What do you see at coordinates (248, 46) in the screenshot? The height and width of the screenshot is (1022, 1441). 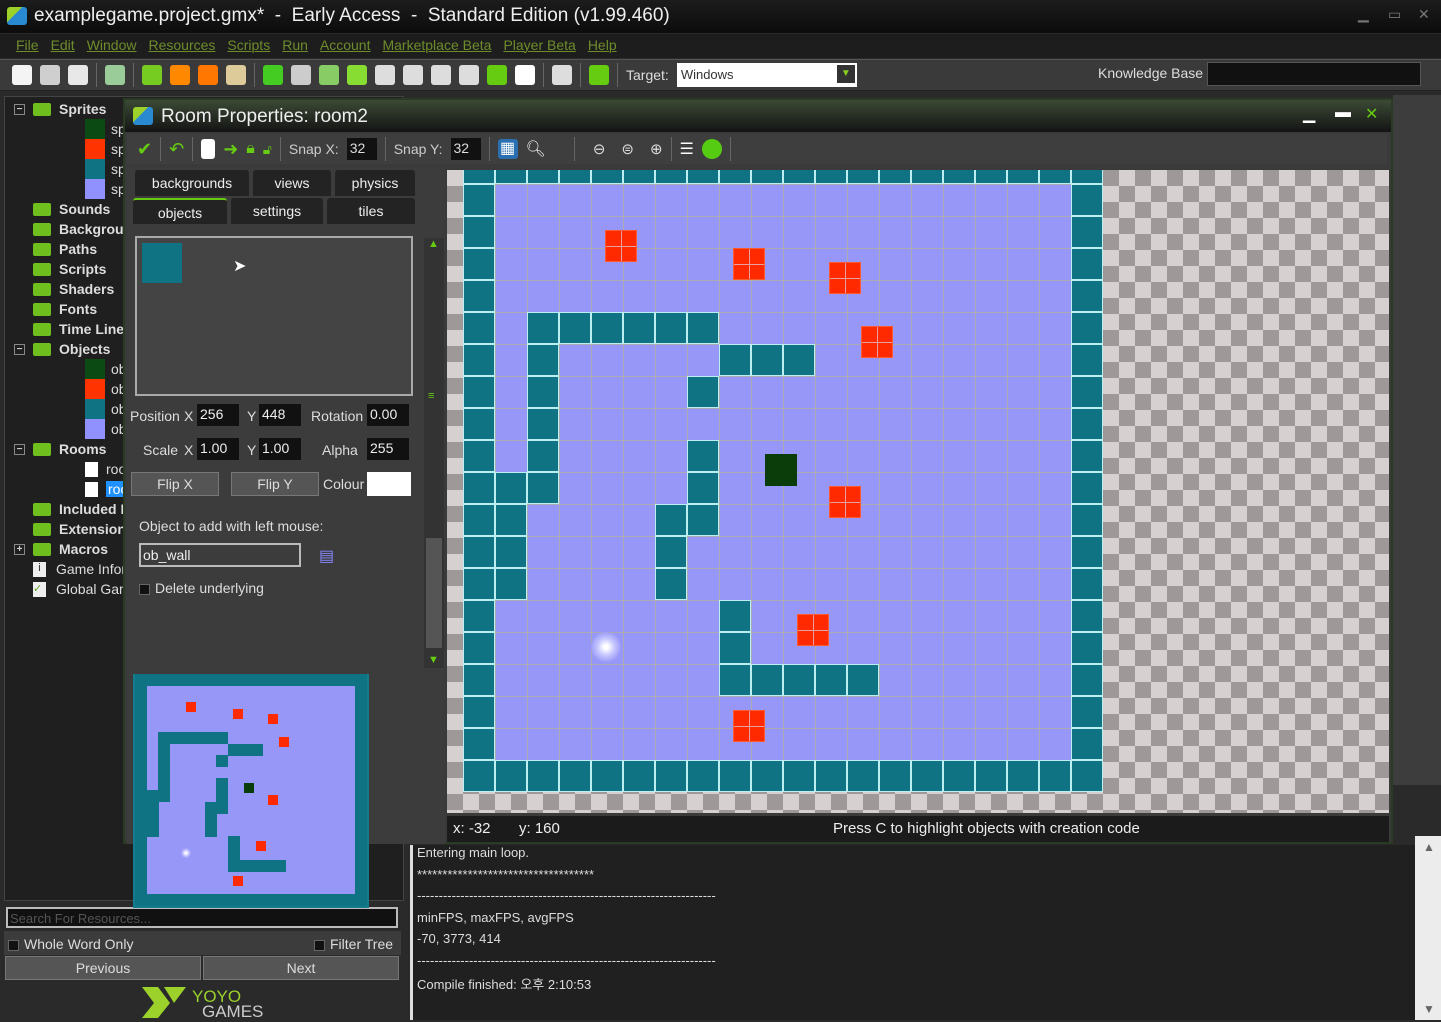 I see `menu-scripts: Scripts` at bounding box center [248, 46].